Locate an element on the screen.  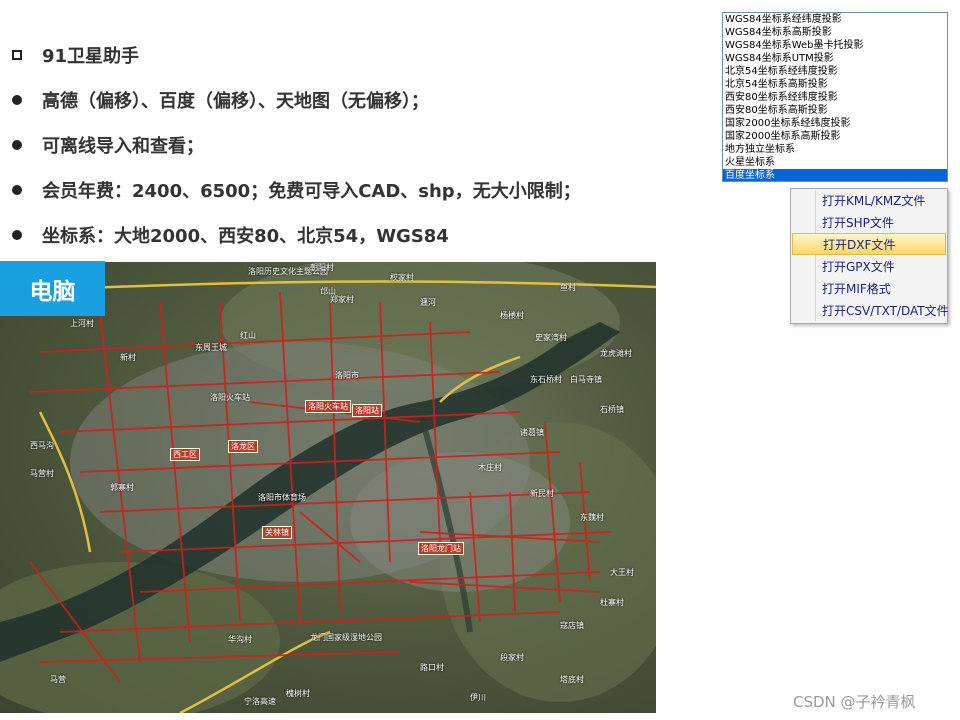
map-label: 东魏村 is located at coordinates (592, 517).